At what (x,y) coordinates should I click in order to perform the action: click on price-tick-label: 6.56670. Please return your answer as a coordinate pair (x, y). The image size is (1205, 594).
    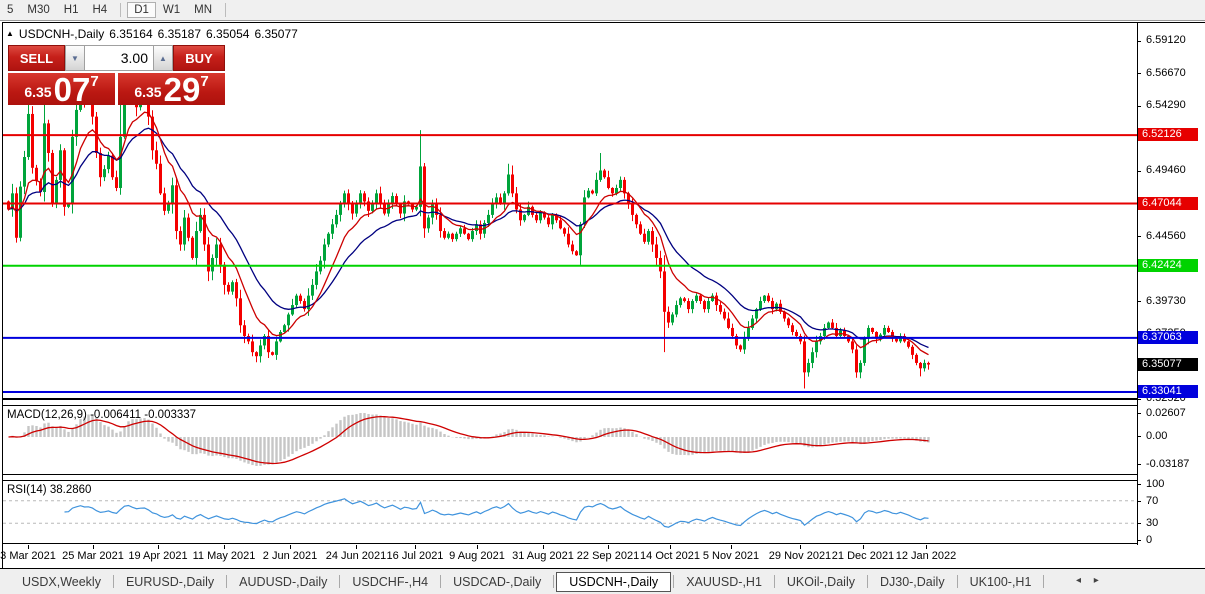
    Looking at the image, I should click on (1166, 73).